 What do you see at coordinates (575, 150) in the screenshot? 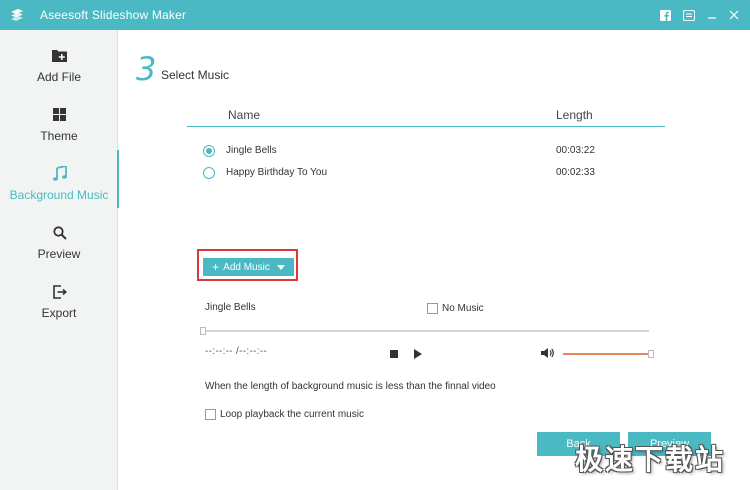
I see `track-length: 00:03:22` at bounding box center [575, 150].